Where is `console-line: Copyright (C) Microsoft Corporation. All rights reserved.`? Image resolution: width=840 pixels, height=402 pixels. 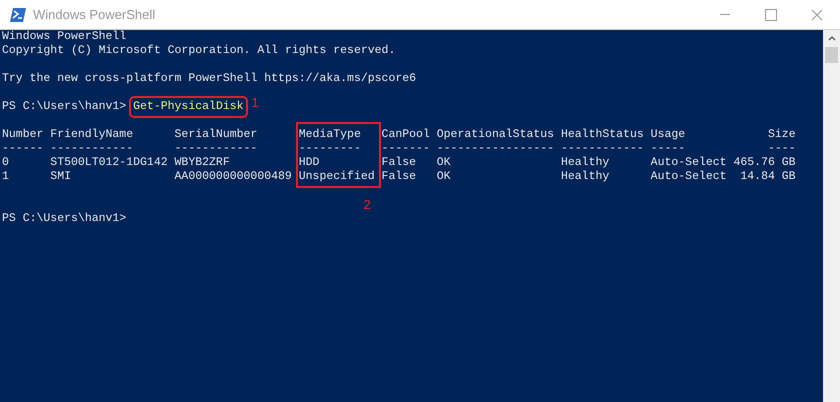 console-line: Copyright (C) Microsoft Corporation. All rights reserved. is located at coordinates (199, 51).